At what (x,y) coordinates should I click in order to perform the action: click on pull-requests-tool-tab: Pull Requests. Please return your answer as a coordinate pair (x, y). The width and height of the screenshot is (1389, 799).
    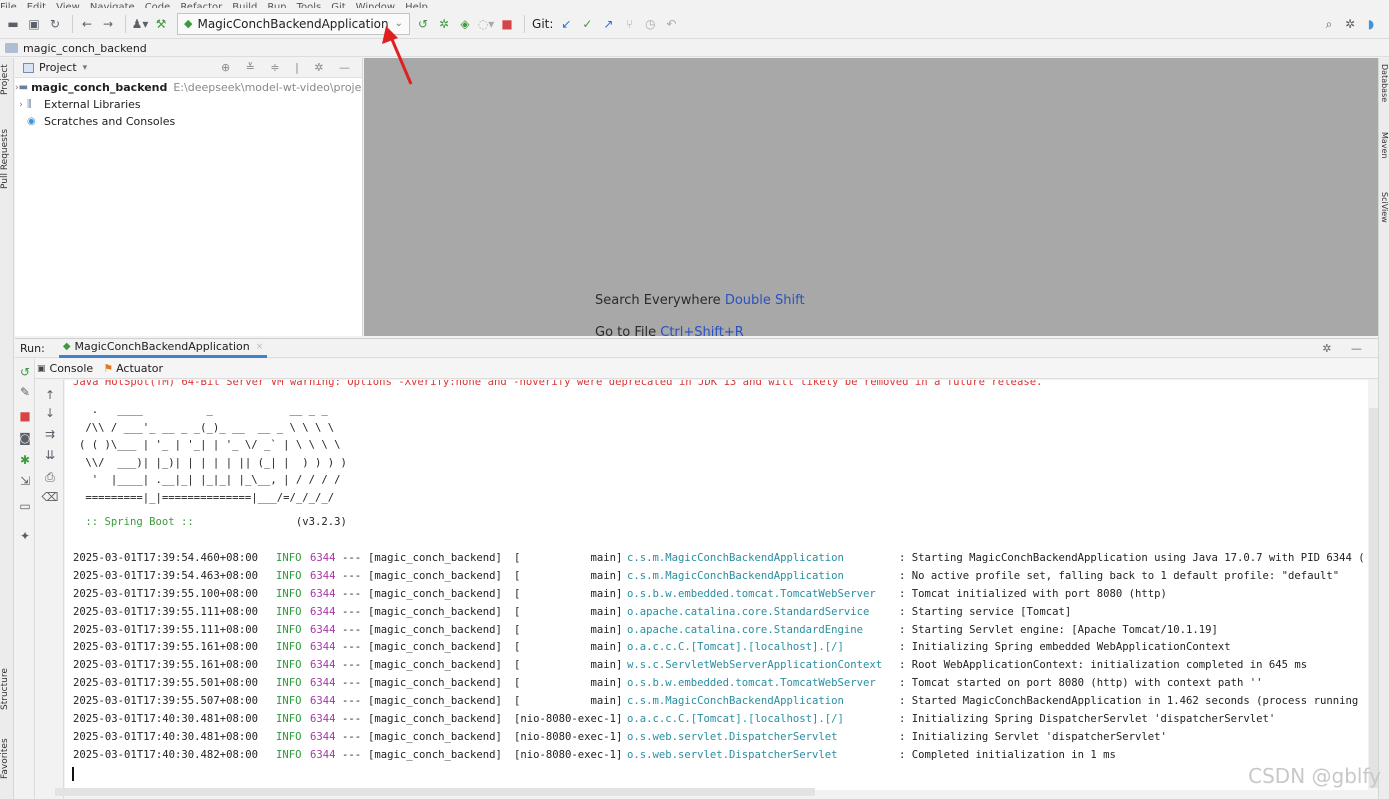
    Looking at the image, I should click on (7, 159).